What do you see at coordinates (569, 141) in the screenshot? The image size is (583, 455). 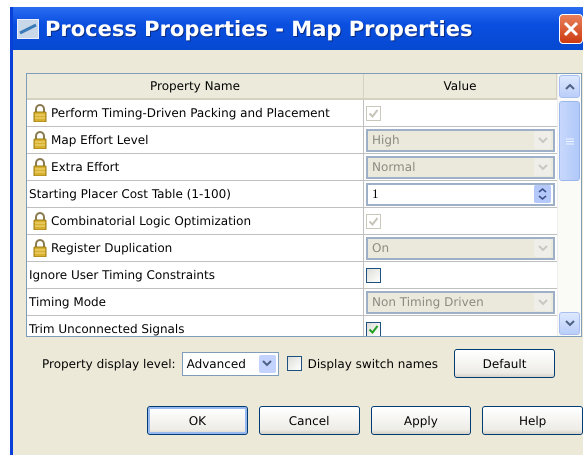 I see `scroll-thumb` at bounding box center [569, 141].